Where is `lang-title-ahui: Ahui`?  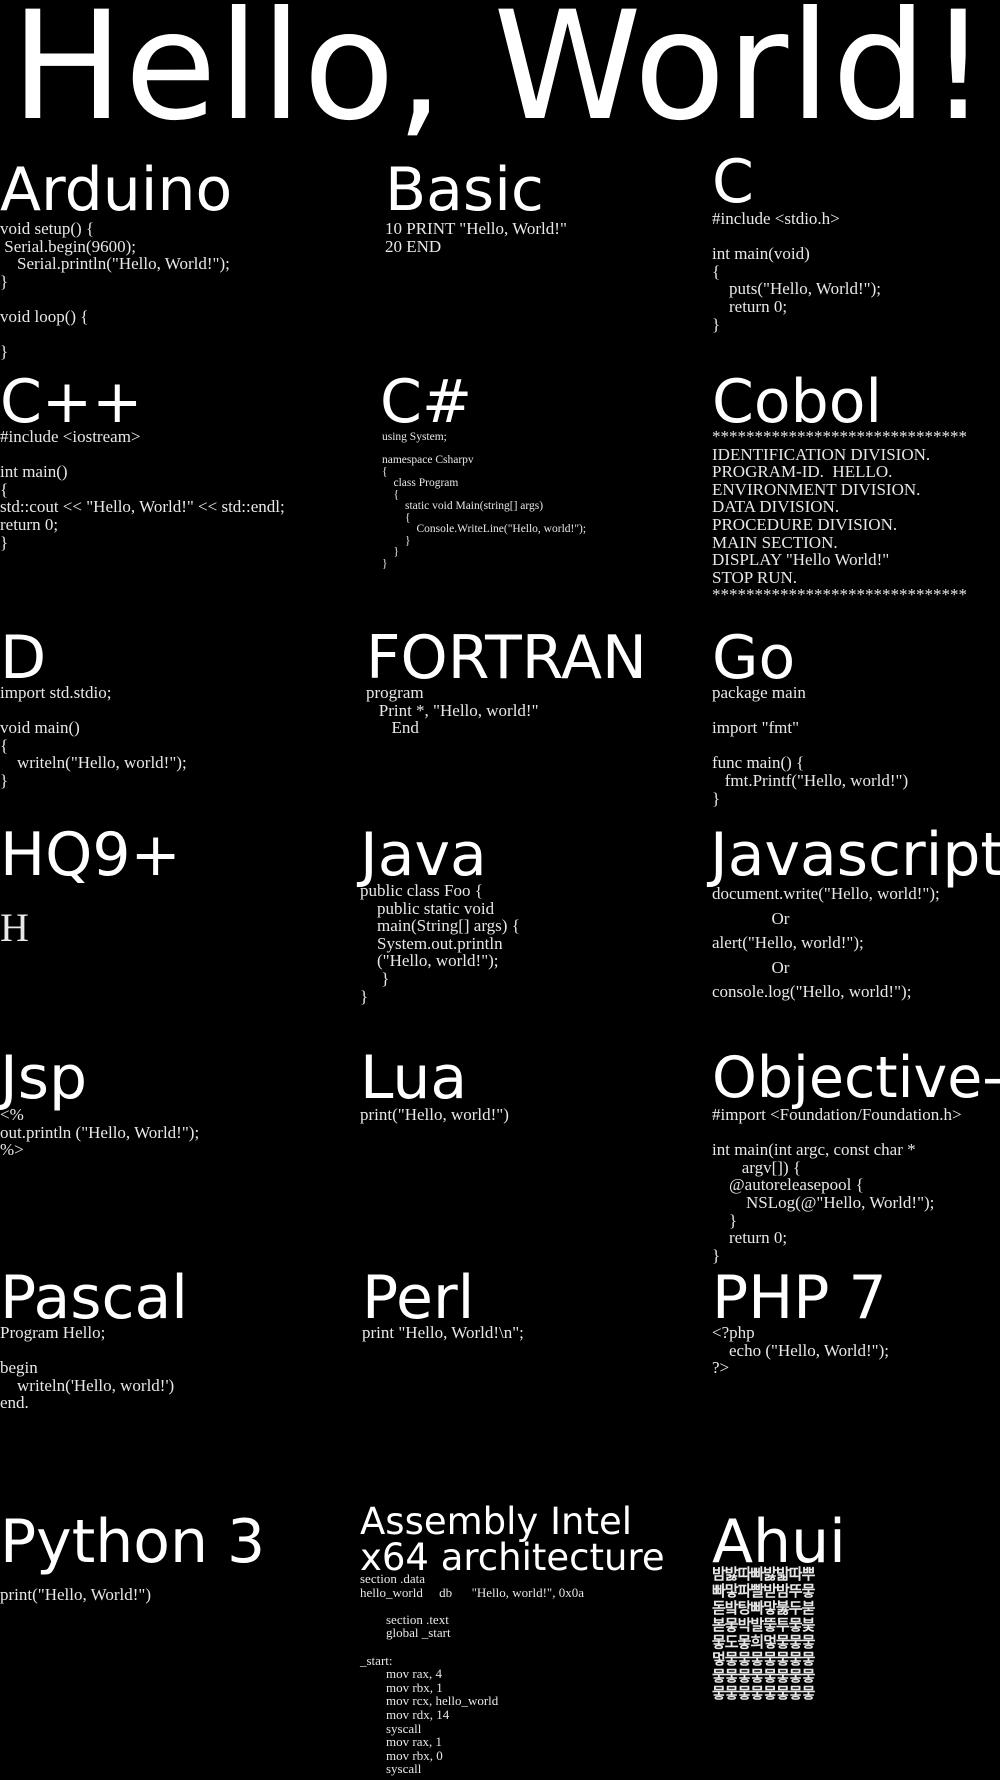 lang-title-ahui: Ahui is located at coordinates (779, 1542).